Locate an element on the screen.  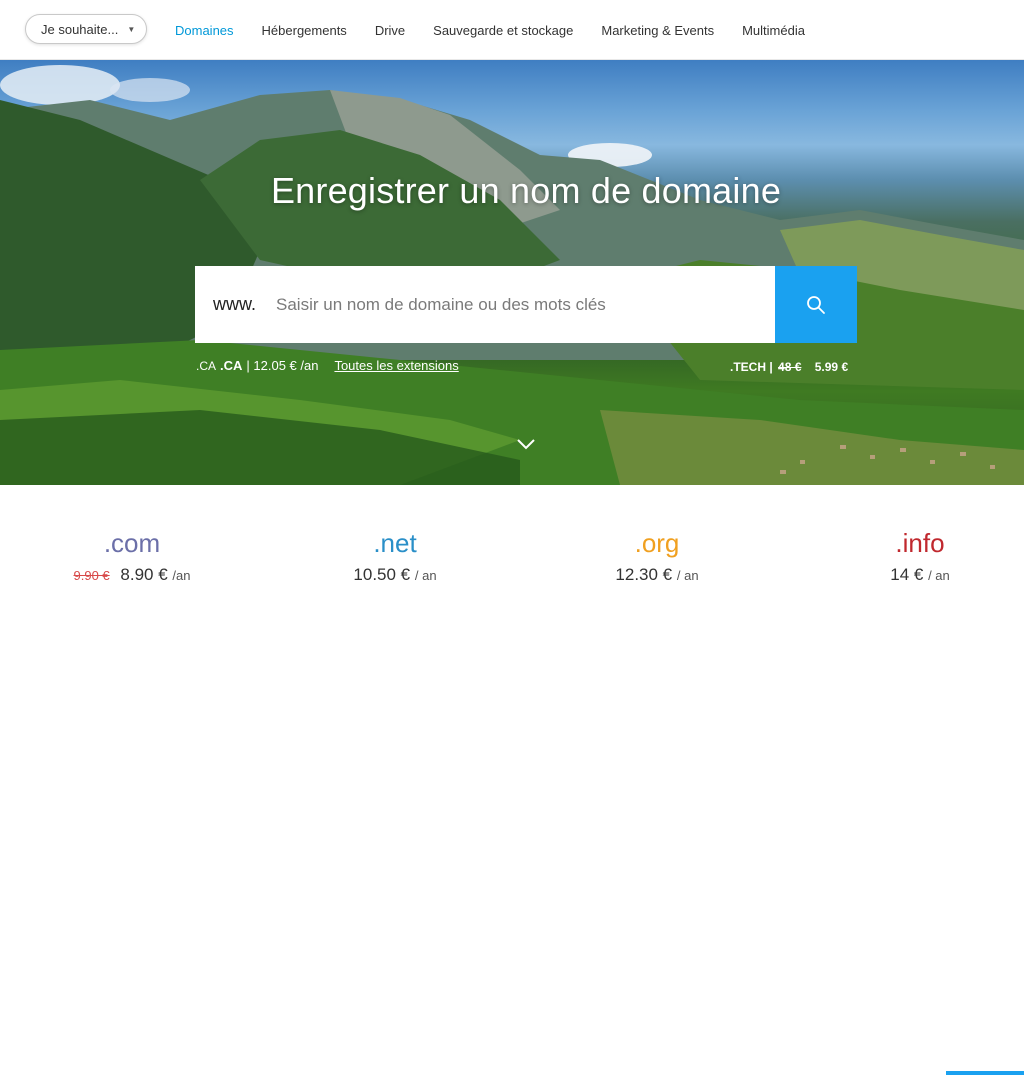
tld-card-com: .com 9.90 € 8.90 € /an is located at coordinates (132, 556).